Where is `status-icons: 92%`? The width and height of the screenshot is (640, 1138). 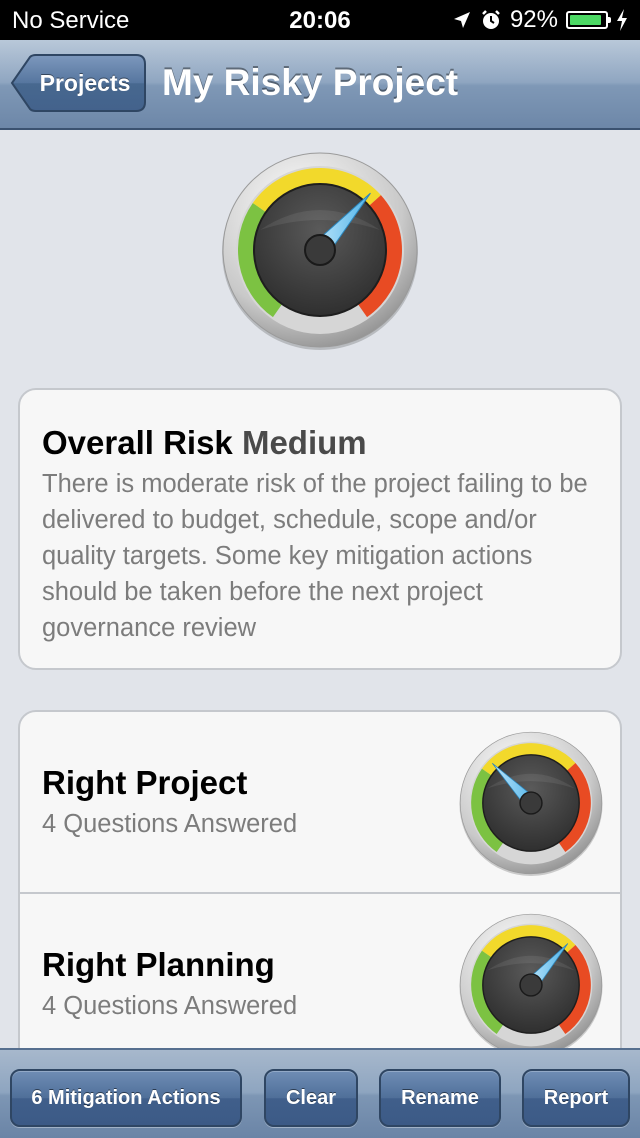 status-icons: 92% is located at coordinates (540, 20).